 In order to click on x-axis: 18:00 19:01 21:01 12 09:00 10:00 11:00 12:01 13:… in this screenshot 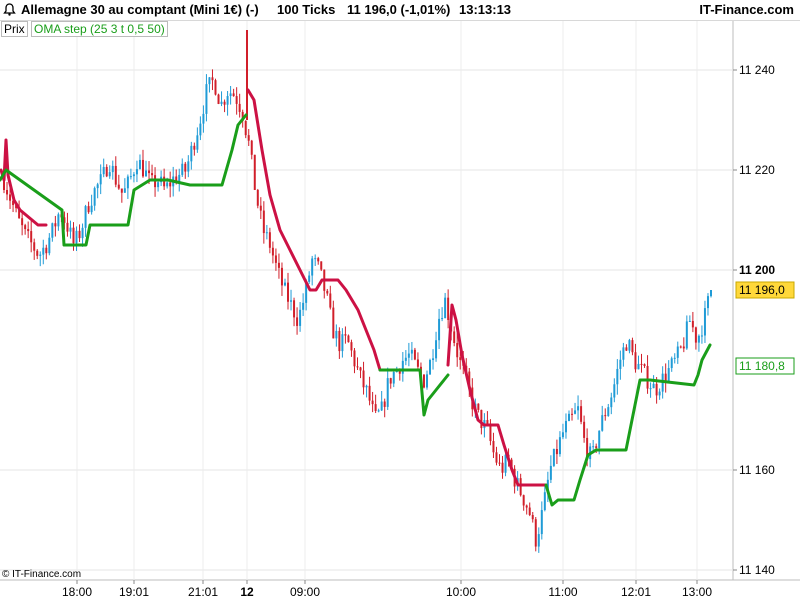, I will do `click(387, 589)`.